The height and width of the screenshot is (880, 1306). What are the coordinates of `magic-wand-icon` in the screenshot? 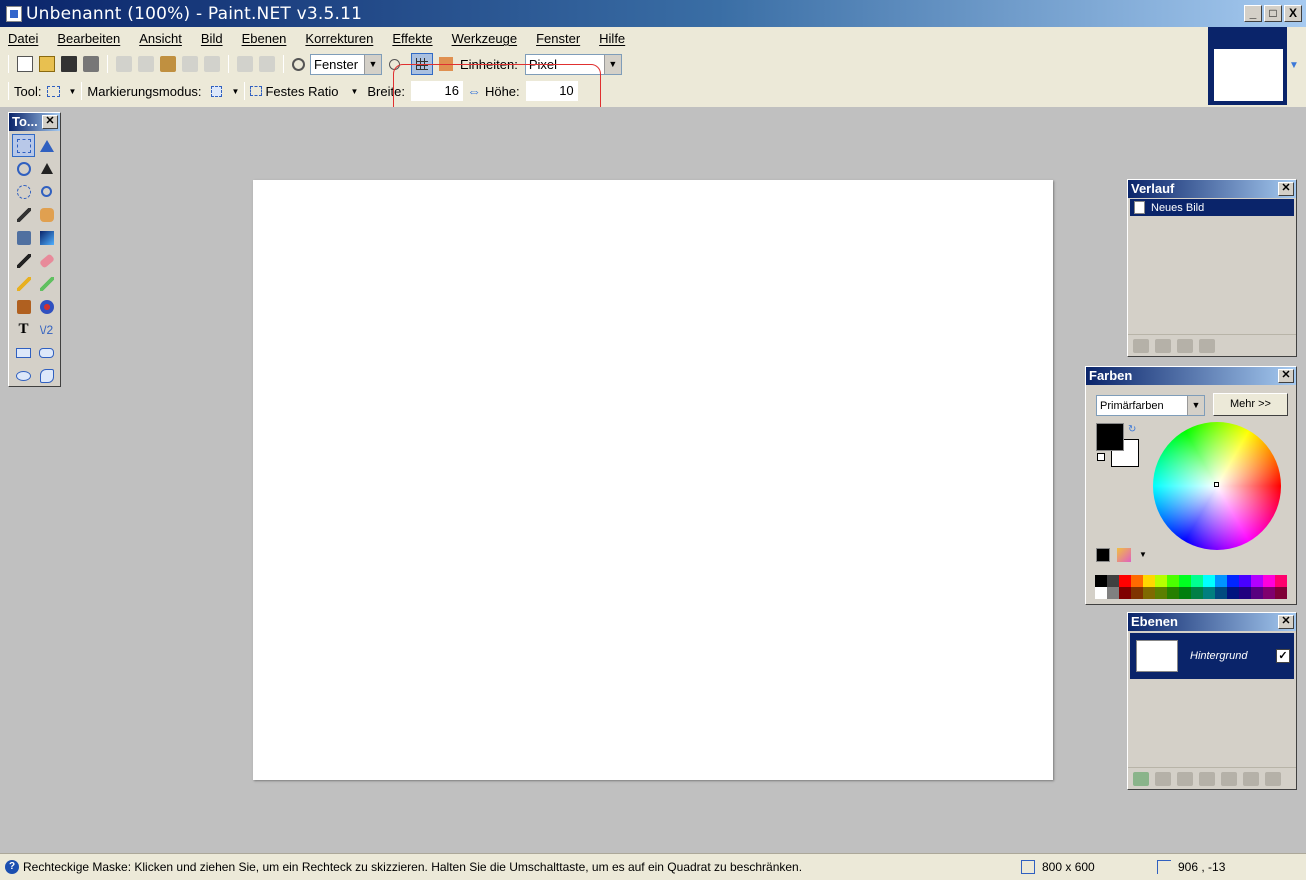 It's located at (23, 214).